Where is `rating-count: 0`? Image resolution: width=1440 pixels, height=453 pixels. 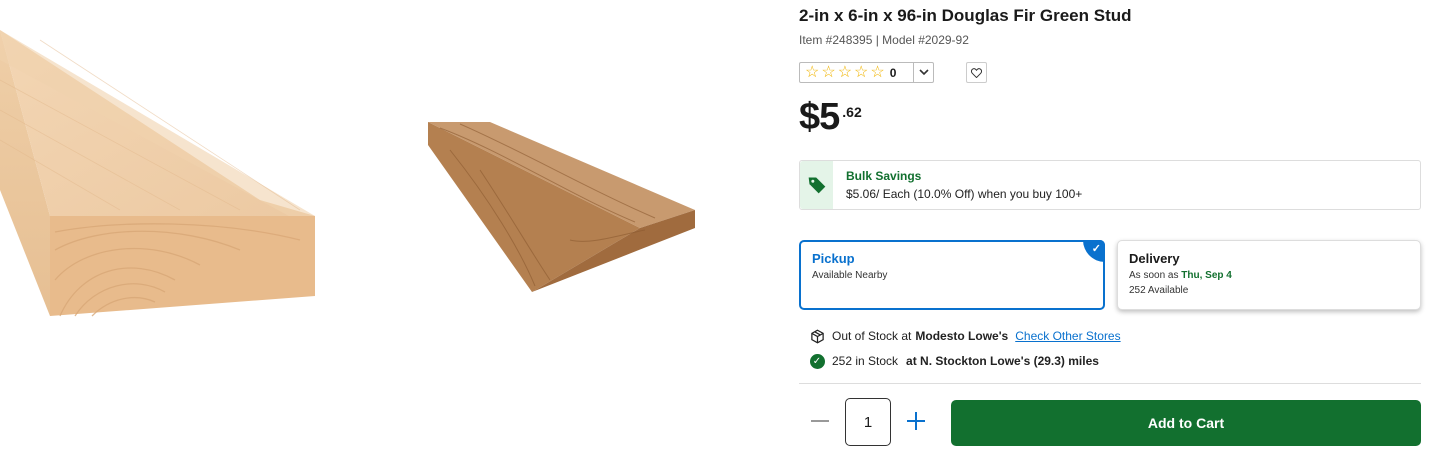 rating-count: 0 is located at coordinates (893, 72).